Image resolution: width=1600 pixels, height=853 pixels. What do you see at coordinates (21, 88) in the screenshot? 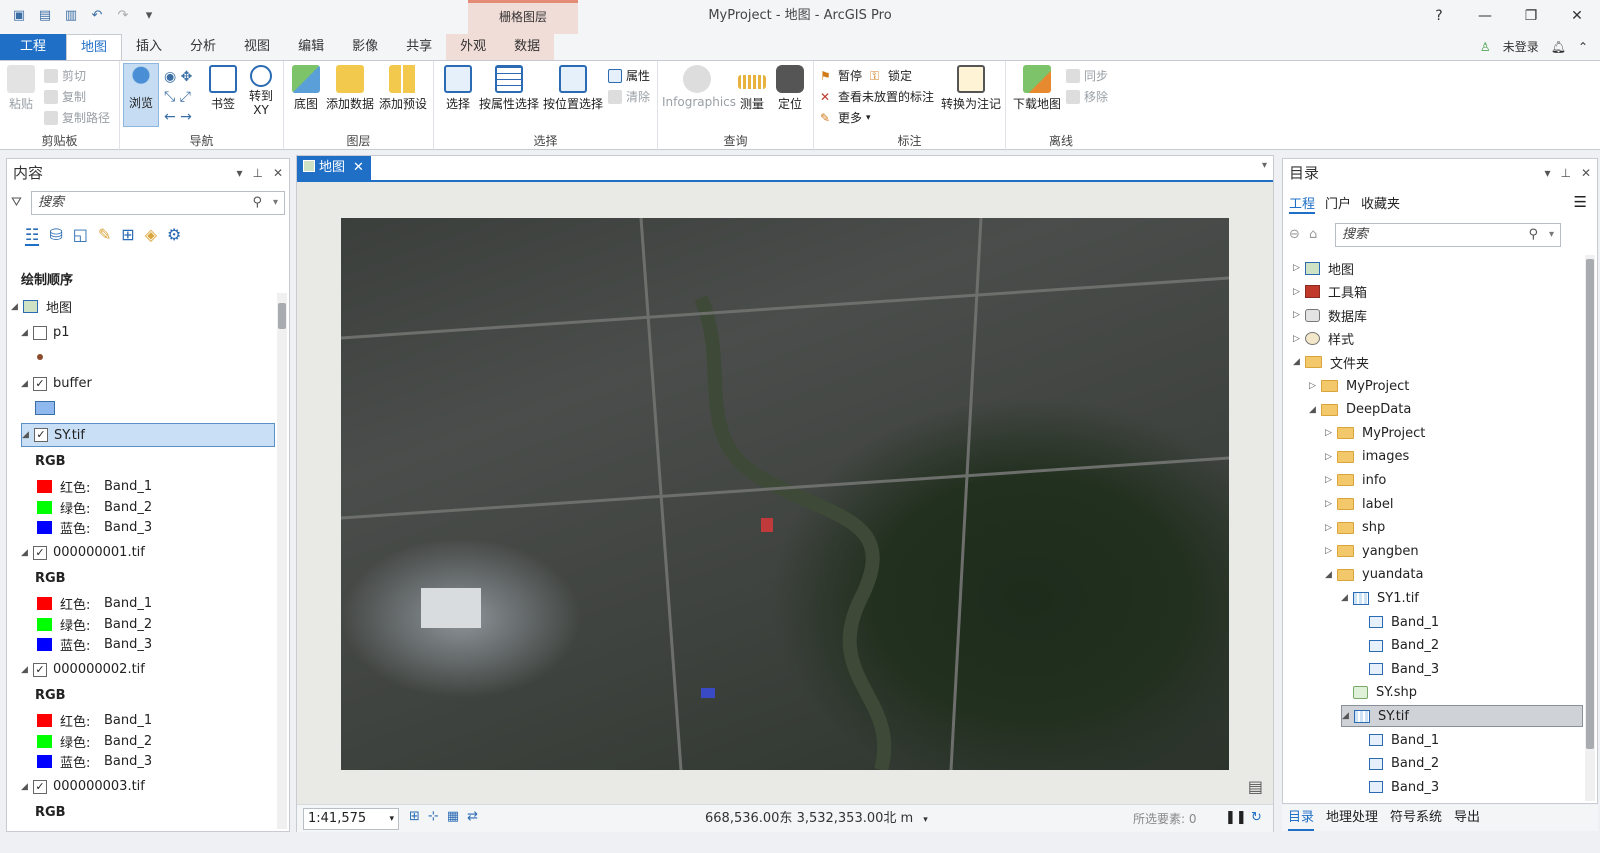
I see `paste-button: 粘贴` at bounding box center [21, 88].